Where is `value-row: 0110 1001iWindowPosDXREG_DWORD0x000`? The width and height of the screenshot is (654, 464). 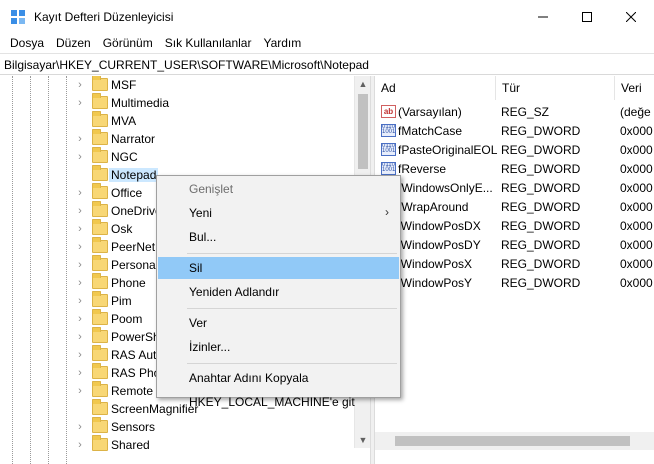
value-row: 0110 1001iWindowPosDXREG_DWORD0x000 is located at coordinates (514, 225).